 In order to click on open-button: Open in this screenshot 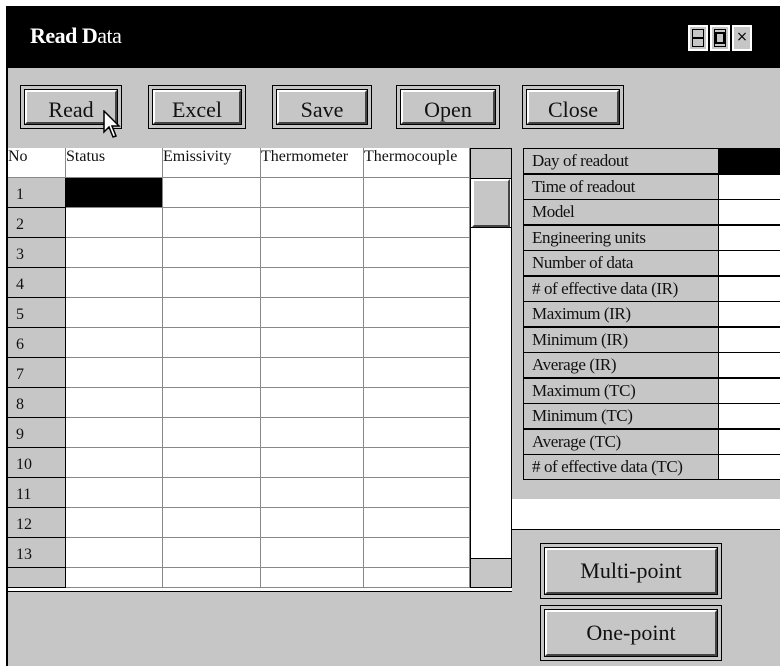, I will do `click(448, 107)`.